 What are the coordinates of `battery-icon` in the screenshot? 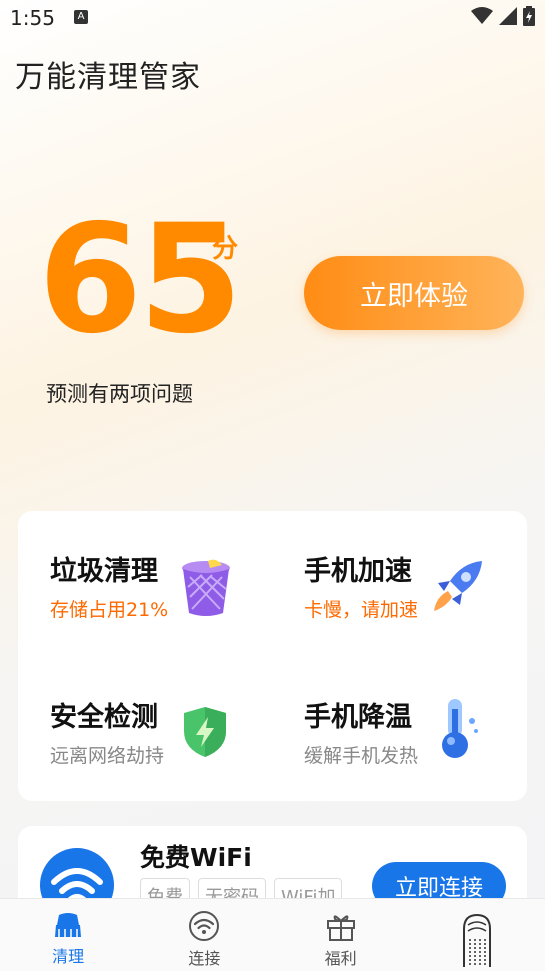 It's located at (529, 16).